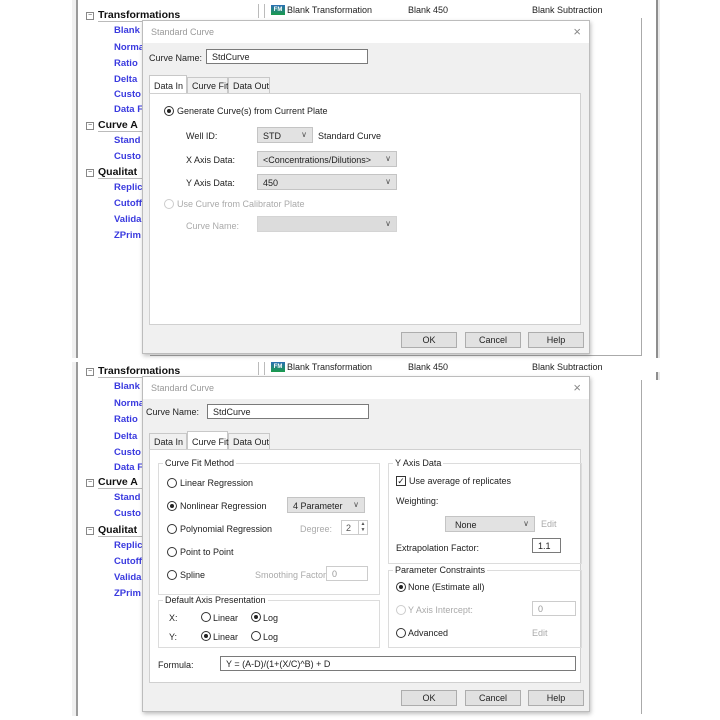  What do you see at coordinates (401, 633) in the screenshot?
I see `constraint-advanced-radio` at bounding box center [401, 633].